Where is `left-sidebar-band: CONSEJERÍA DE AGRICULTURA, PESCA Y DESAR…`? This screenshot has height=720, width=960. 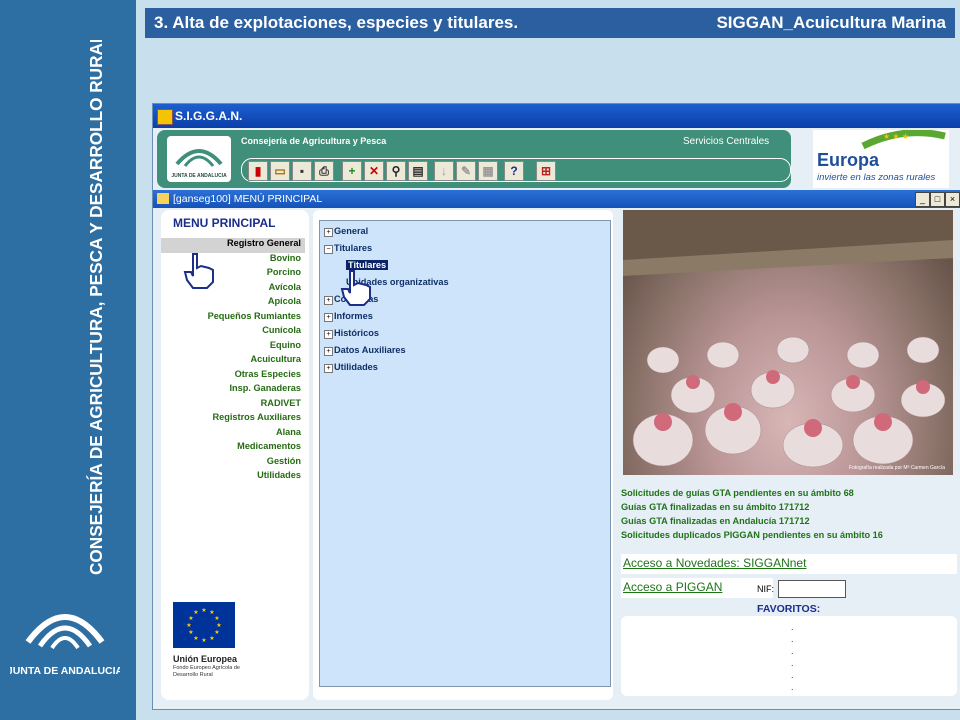 left-sidebar-band: CONSEJERÍA DE AGRICULTURA, PESCA Y DESAR… is located at coordinates (68, 360).